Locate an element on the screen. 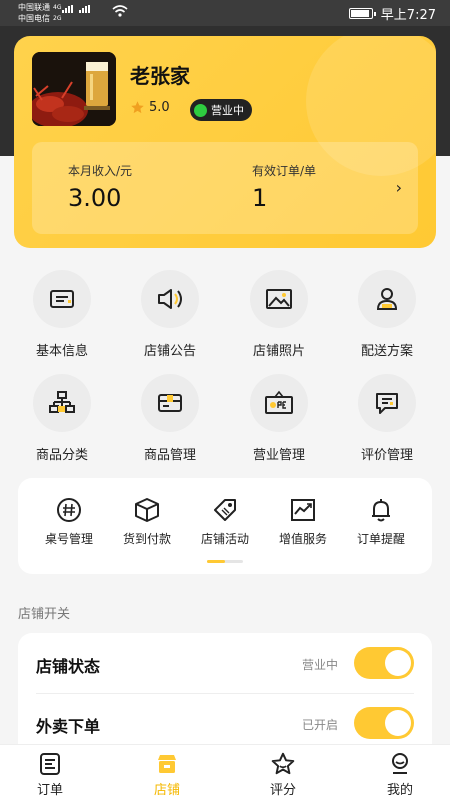  grid-label: 基本信息 is located at coordinates (61, 351).